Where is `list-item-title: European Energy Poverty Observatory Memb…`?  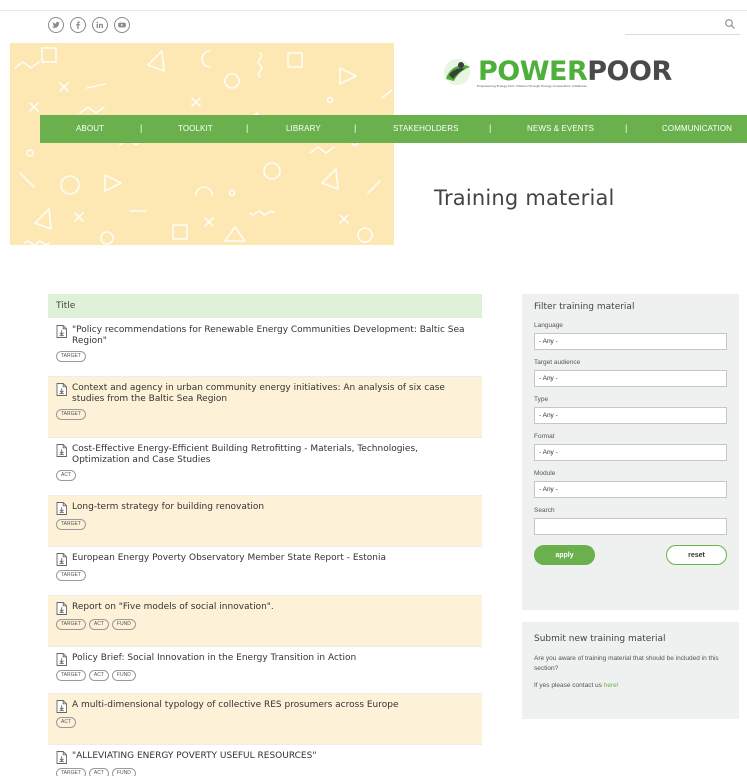 list-item-title: European Energy Poverty Observatory Memb… is located at coordinates (265, 559).